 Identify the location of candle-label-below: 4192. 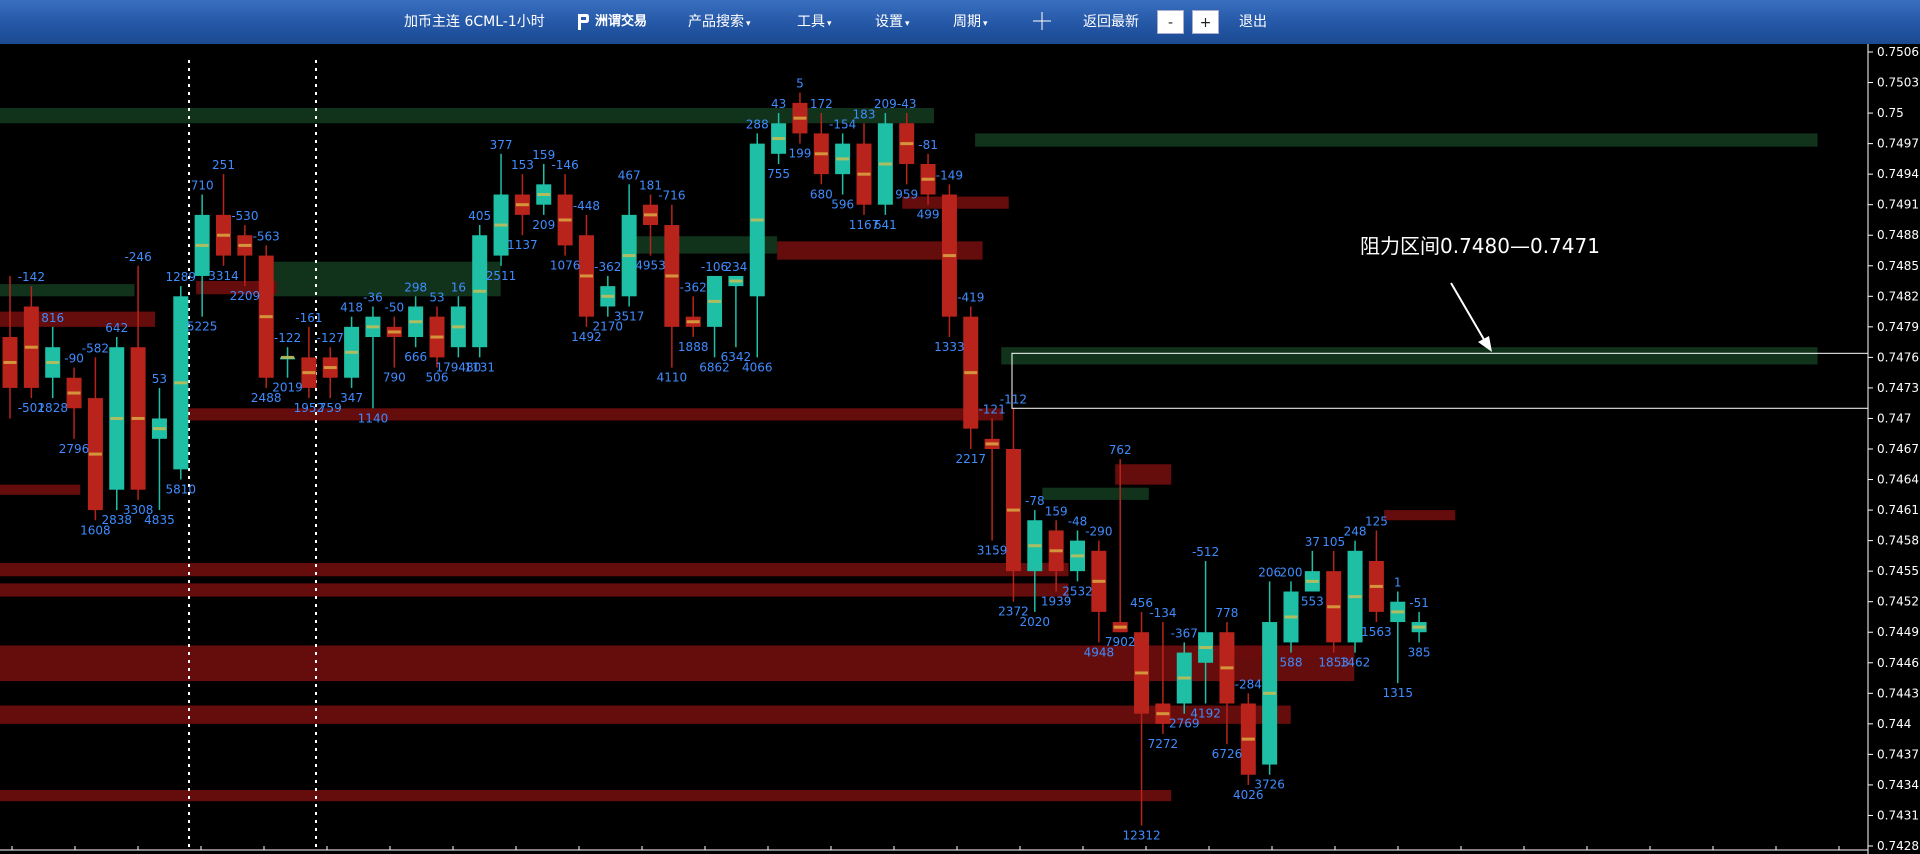
(1205, 713).